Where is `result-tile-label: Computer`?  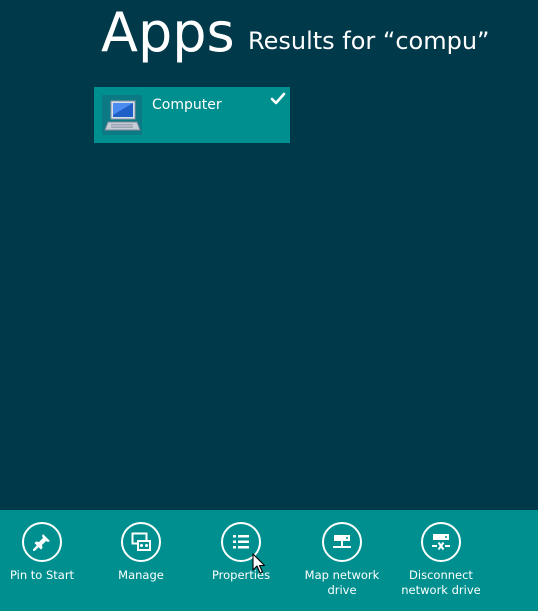 result-tile-label: Computer is located at coordinates (187, 105).